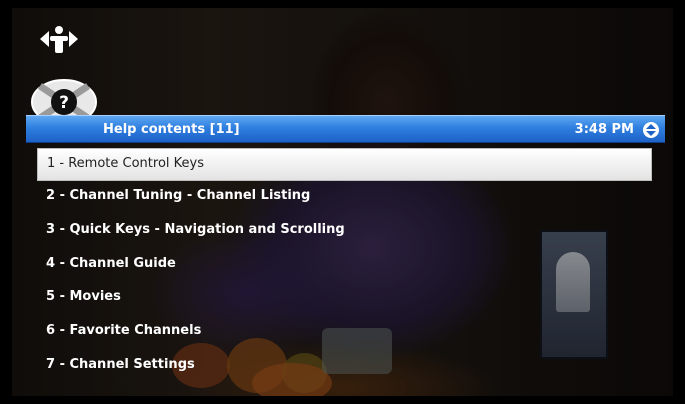 The image size is (685, 404). Describe the element at coordinates (345, 129) in the screenshot. I see `help-title-bar: Help contents [11] 3:48 PM` at that location.